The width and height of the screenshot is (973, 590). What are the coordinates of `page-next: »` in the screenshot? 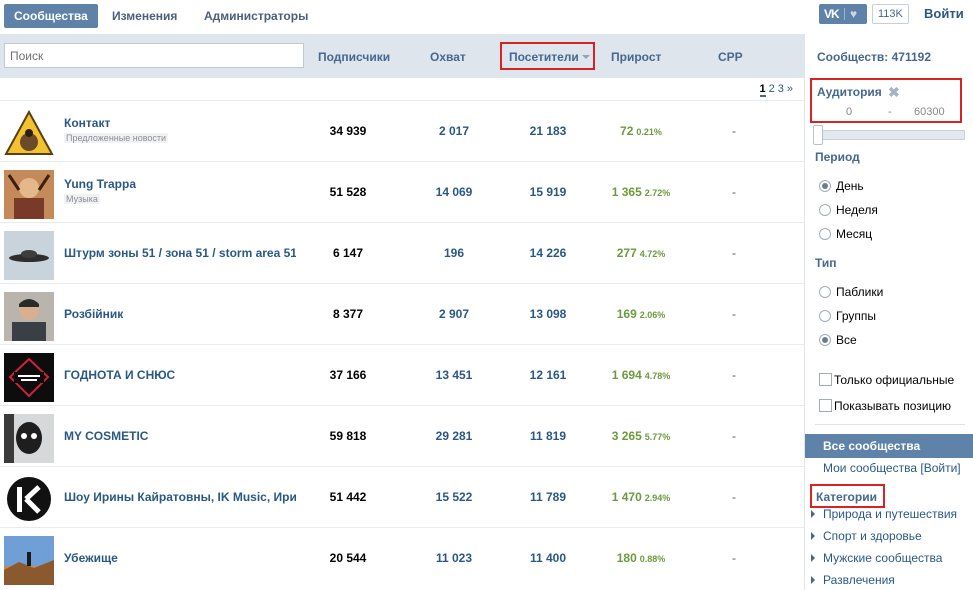 It's located at (790, 89).